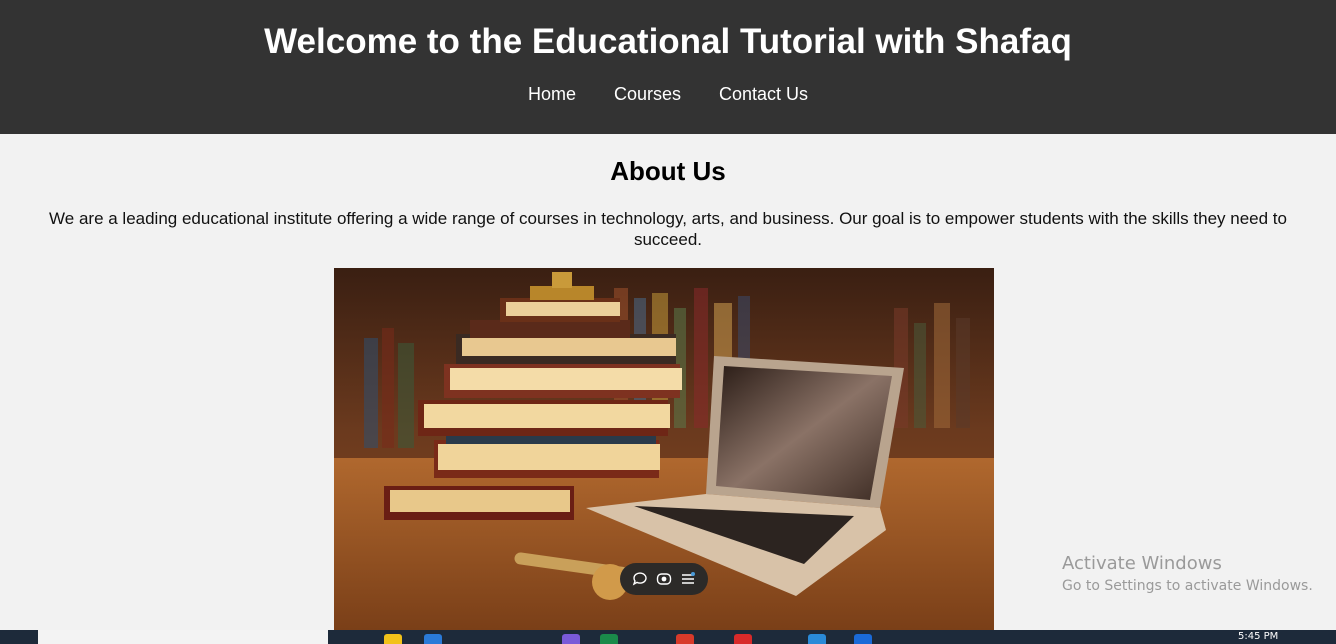 Image resolution: width=1336 pixels, height=644 pixels. What do you see at coordinates (1142, 563) in the screenshot?
I see `watermark-title: Activate Windows` at bounding box center [1142, 563].